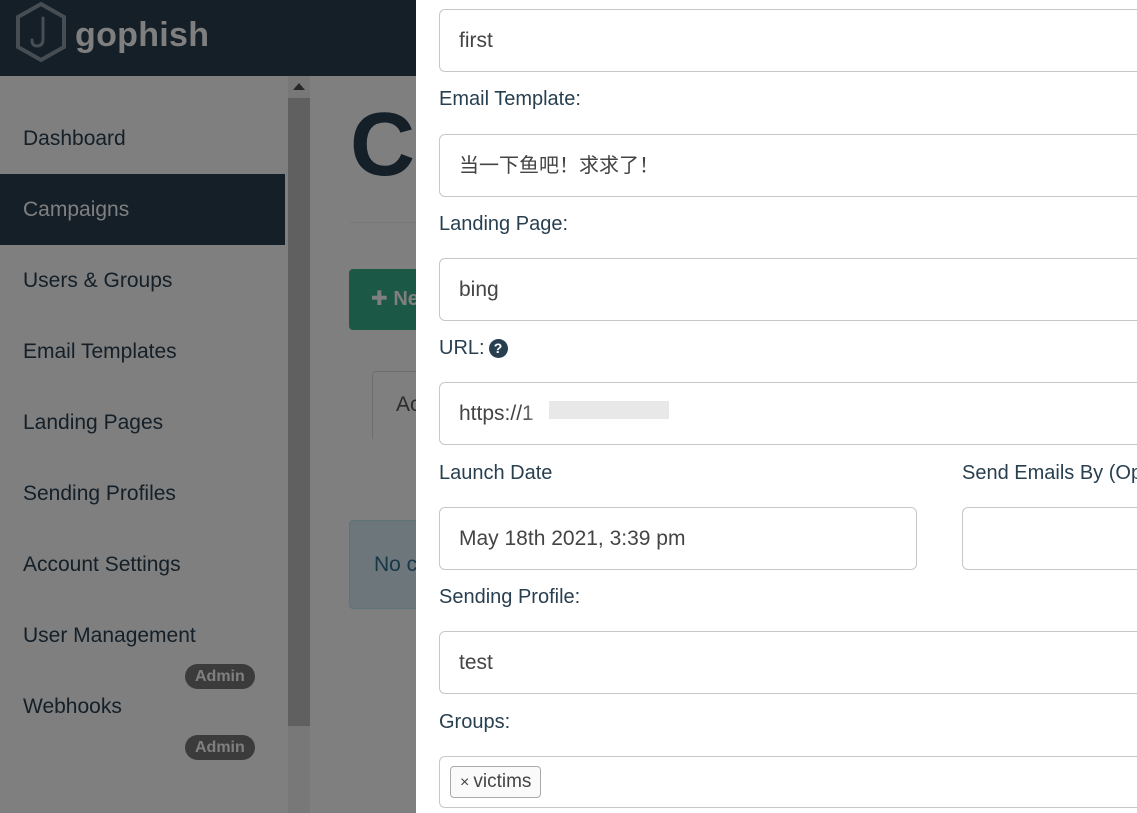 This screenshot has height=813, width=1137. Describe the element at coordinates (475, 722) in the screenshot. I see `groups-label: Groups:` at that location.